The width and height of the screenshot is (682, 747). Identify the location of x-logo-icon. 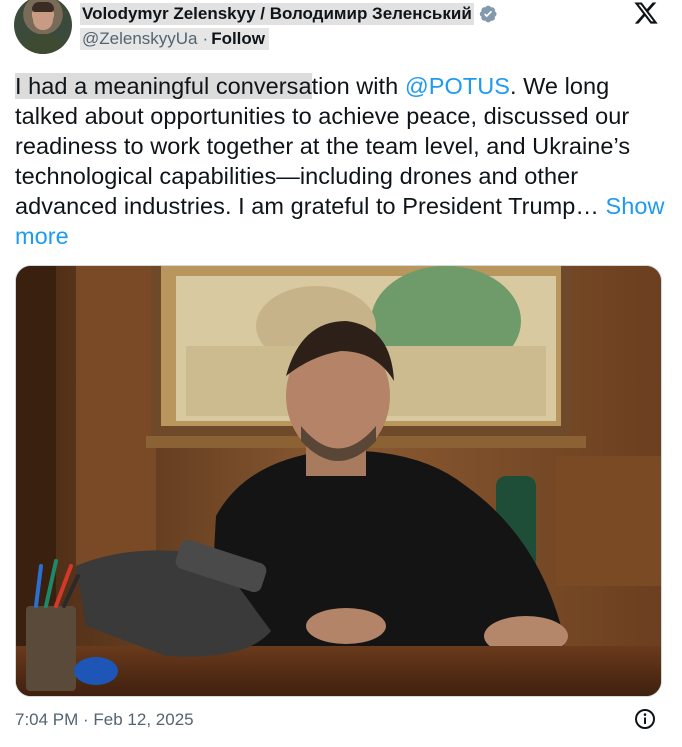
(646, 13).